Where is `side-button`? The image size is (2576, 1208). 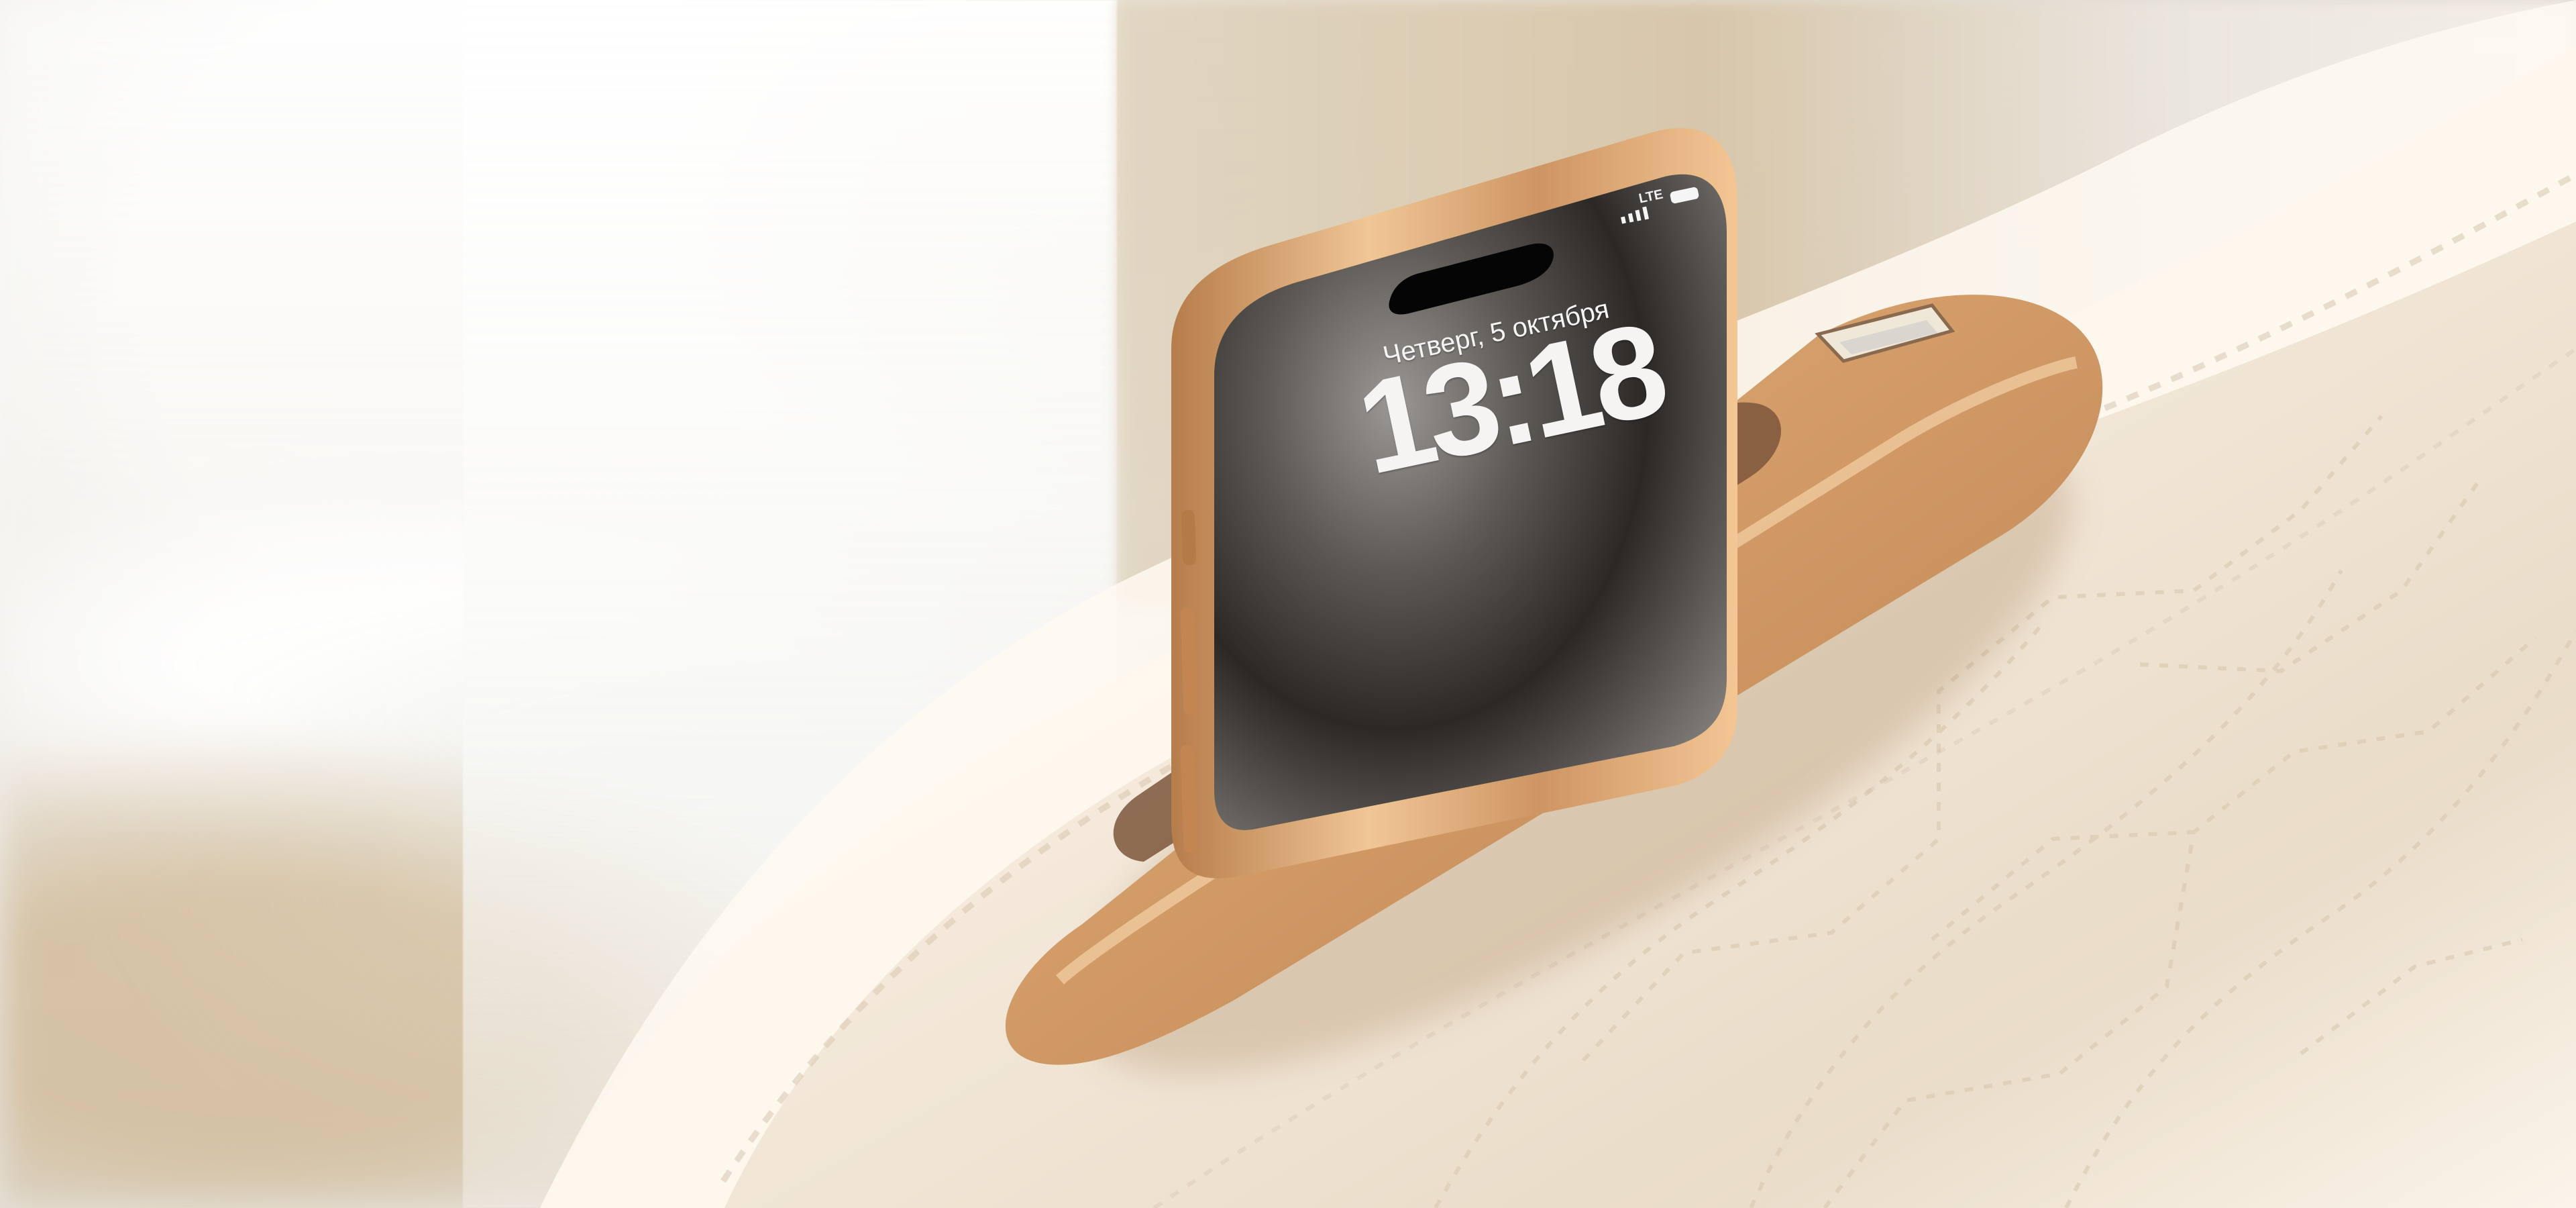 side-button is located at coordinates (1189, 537).